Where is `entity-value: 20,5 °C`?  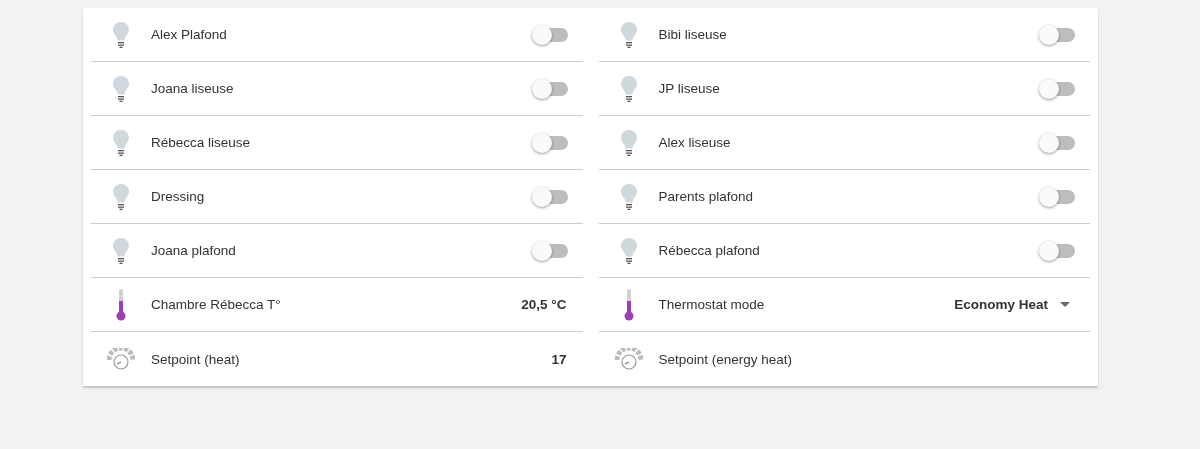
entity-value: 20,5 °C is located at coordinates (544, 304).